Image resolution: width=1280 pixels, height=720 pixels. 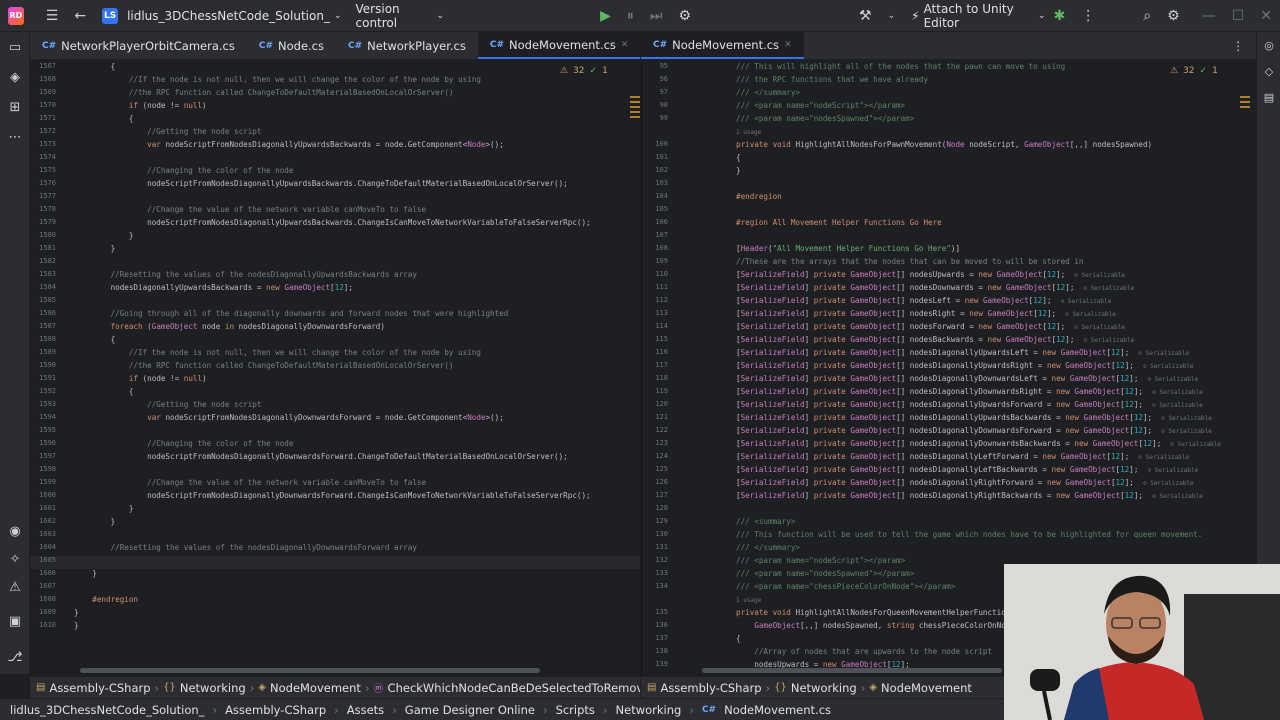 I want to click on code-line: //Changing the color of the node, so click(x=332, y=443).